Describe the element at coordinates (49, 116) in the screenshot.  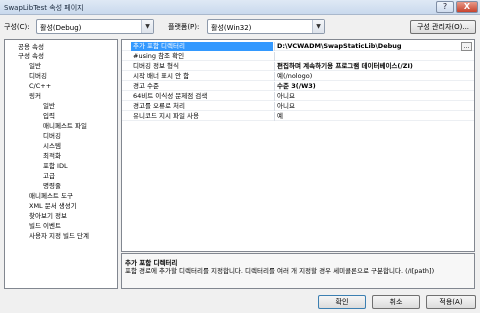
I see `tree-item-linker-input: 입력` at that location.